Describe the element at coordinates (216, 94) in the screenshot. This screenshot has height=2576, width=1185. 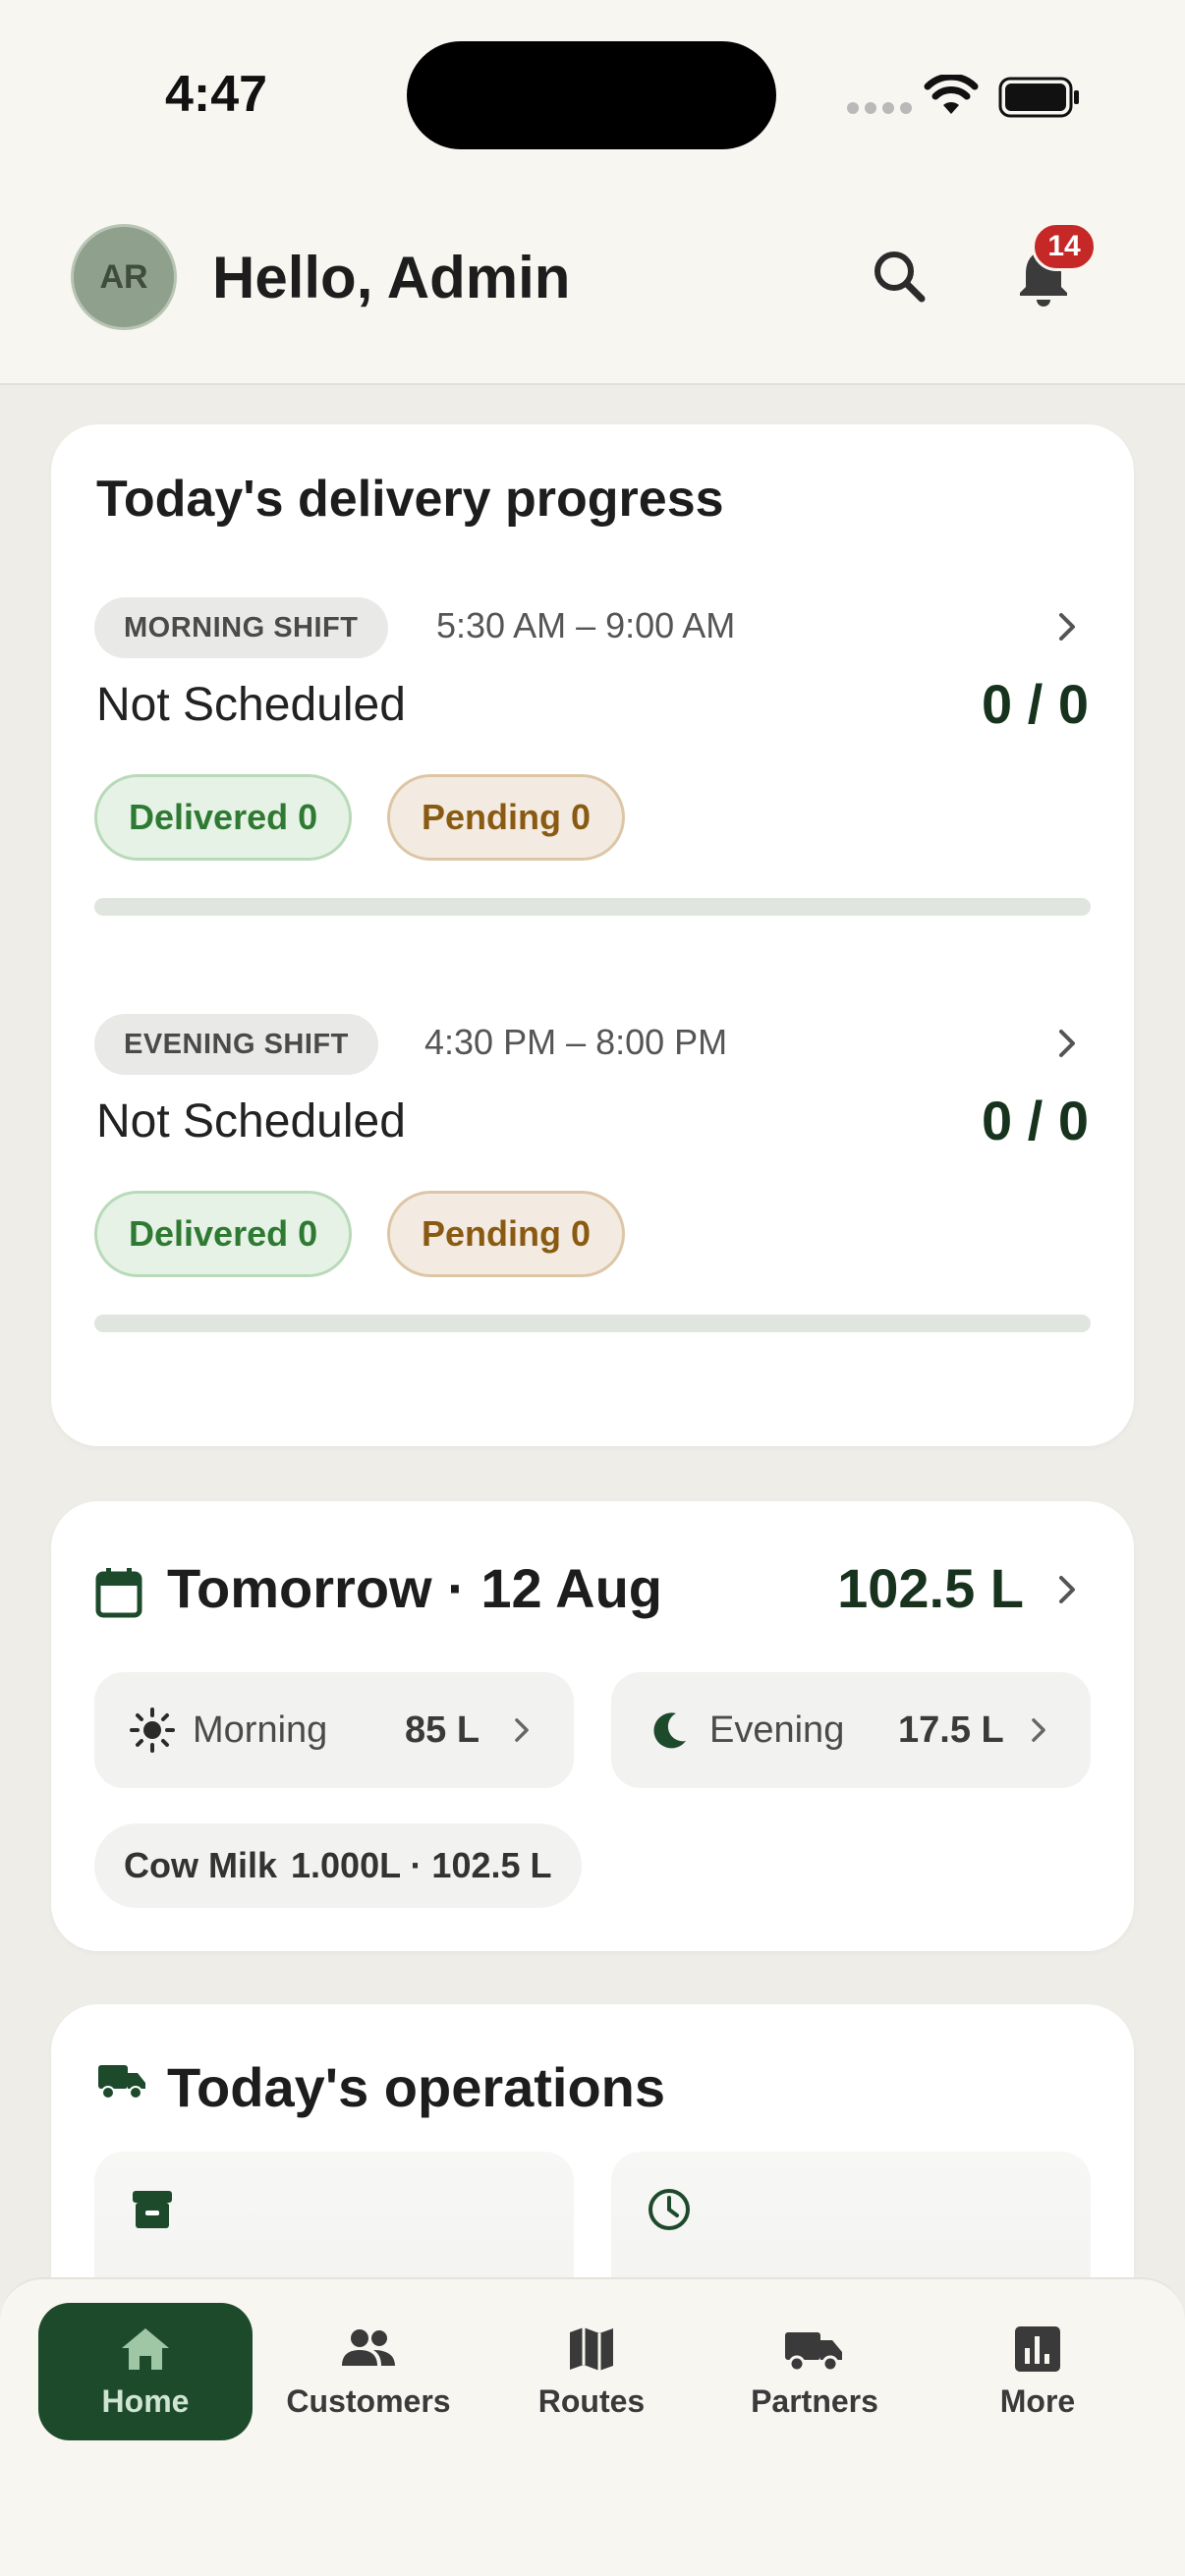
I see `status-time: 4:47` at that location.